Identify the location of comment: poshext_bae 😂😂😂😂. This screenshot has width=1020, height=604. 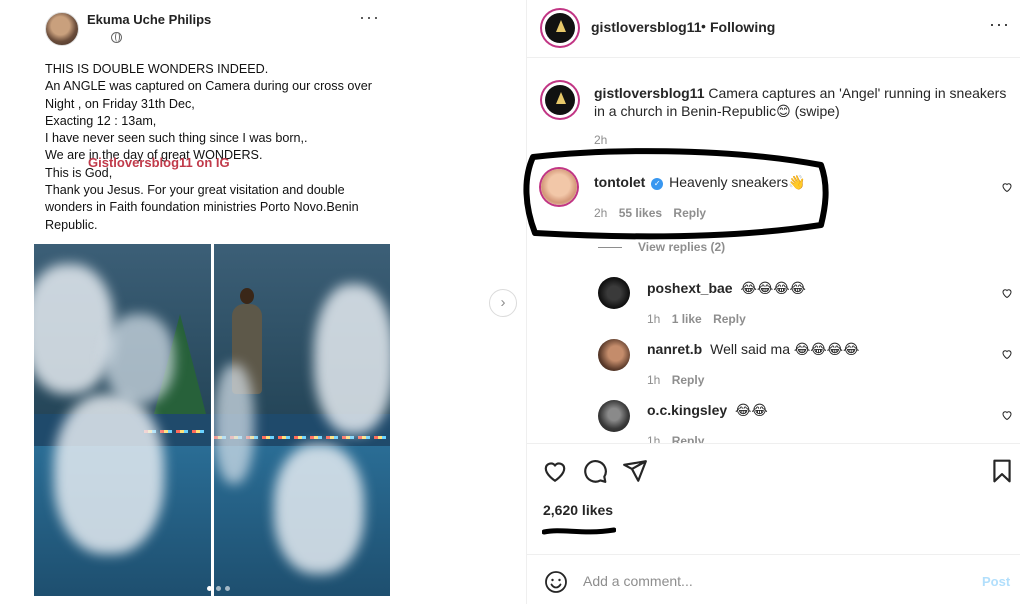
(726, 288).